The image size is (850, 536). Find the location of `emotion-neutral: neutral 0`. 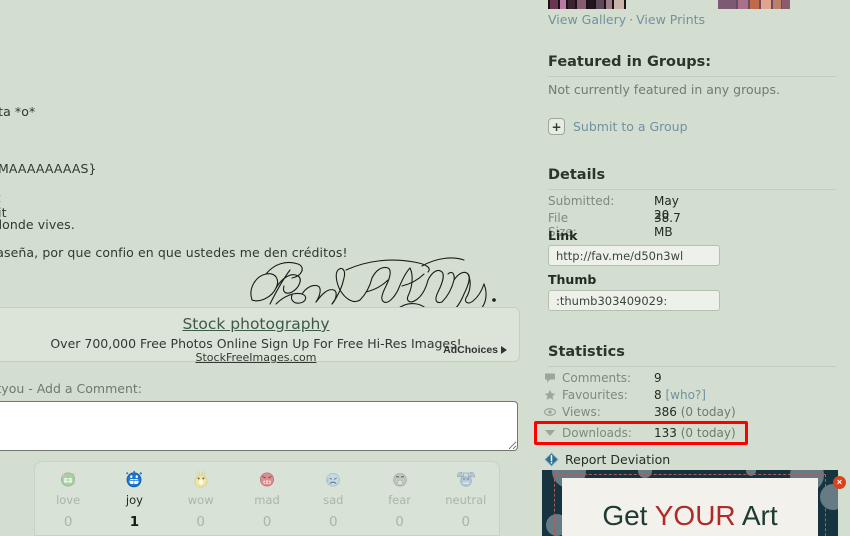

emotion-neutral: neutral 0 is located at coordinates (466, 499).